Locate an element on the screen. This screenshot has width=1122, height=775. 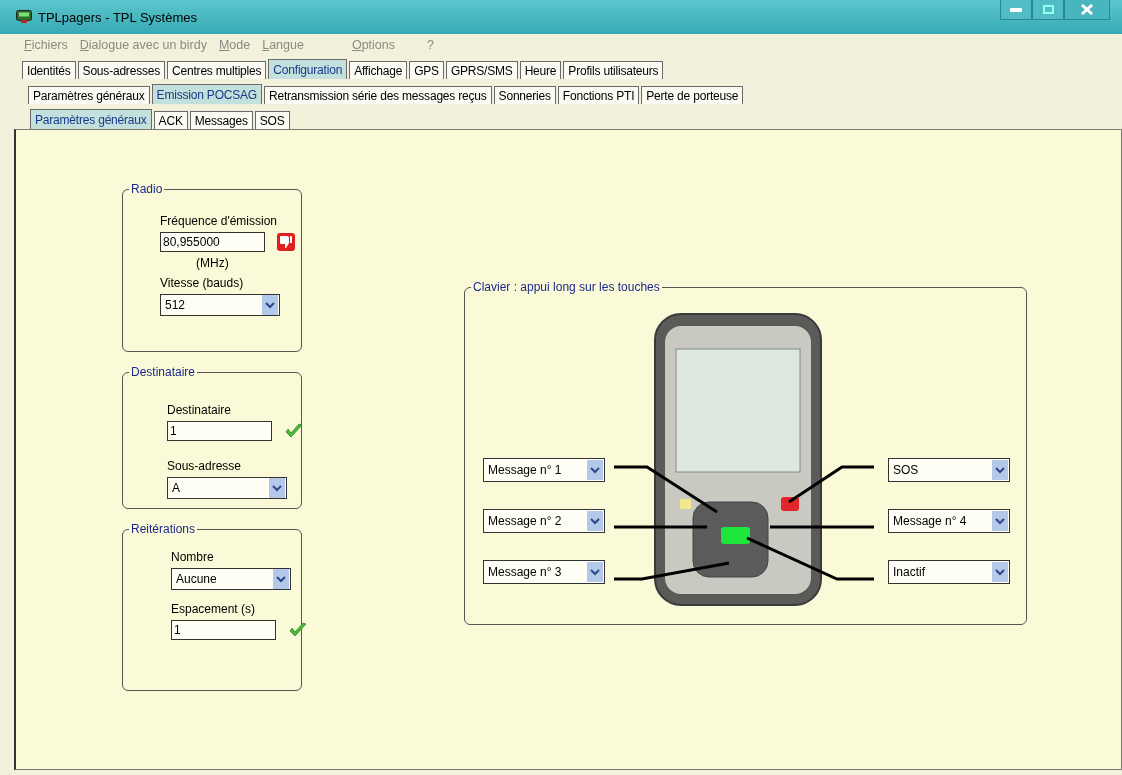
field-label: Sous-adresse is located at coordinates (204, 466).